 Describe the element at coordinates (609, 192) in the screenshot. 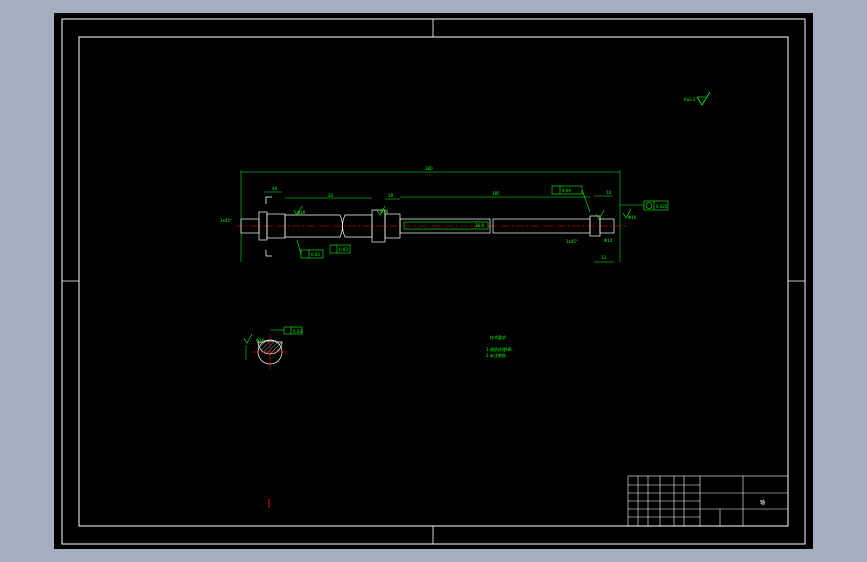

I see `dim-f: 14` at that location.